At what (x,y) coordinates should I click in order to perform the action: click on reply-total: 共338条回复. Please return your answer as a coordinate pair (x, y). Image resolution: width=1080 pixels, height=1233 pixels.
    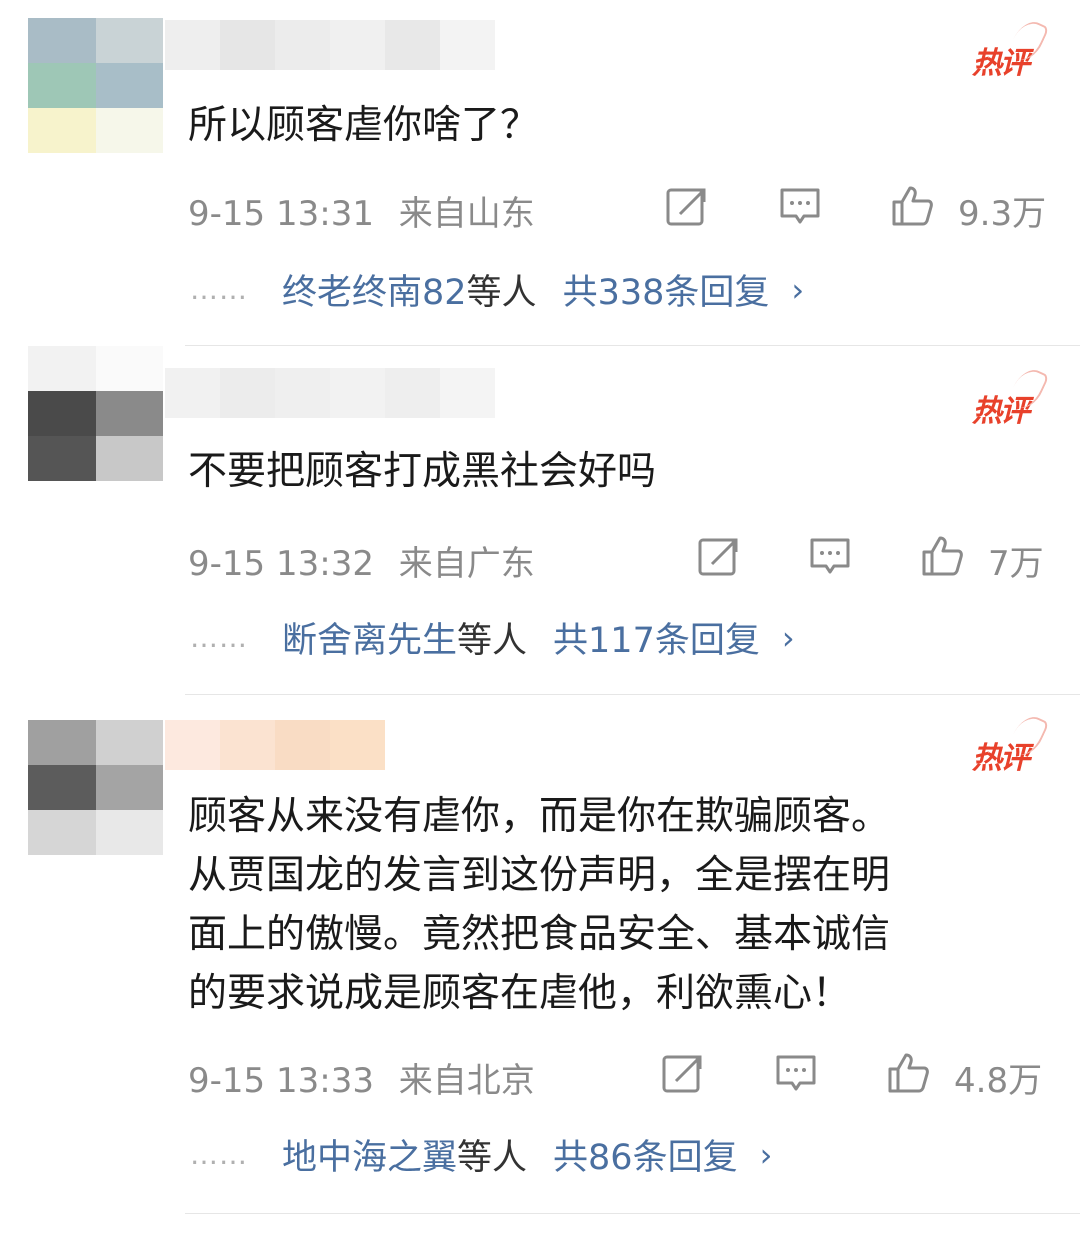
    Looking at the image, I should click on (666, 289).